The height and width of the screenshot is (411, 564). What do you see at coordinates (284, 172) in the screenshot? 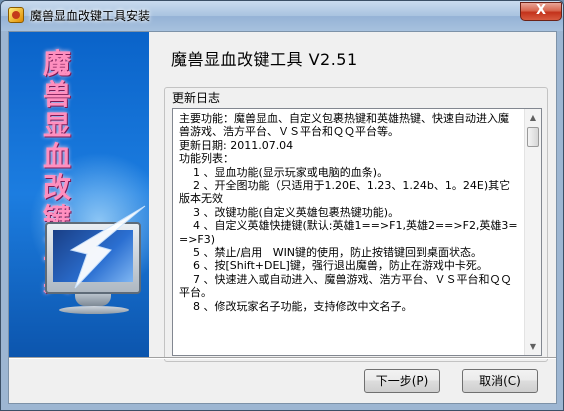
I see `changelog-line: 1 、显血功能(显示玩家或电脑的血条)。` at bounding box center [284, 172].